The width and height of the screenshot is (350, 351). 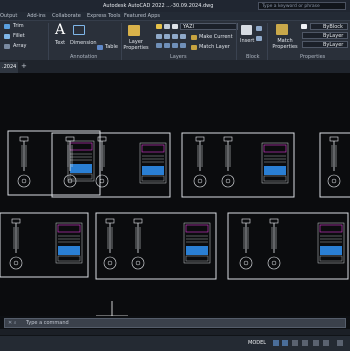 What do you see at coordinates (83, 43) in the screenshot?
I see `dimension-button: Dimension` at bounding box center [83, 43].